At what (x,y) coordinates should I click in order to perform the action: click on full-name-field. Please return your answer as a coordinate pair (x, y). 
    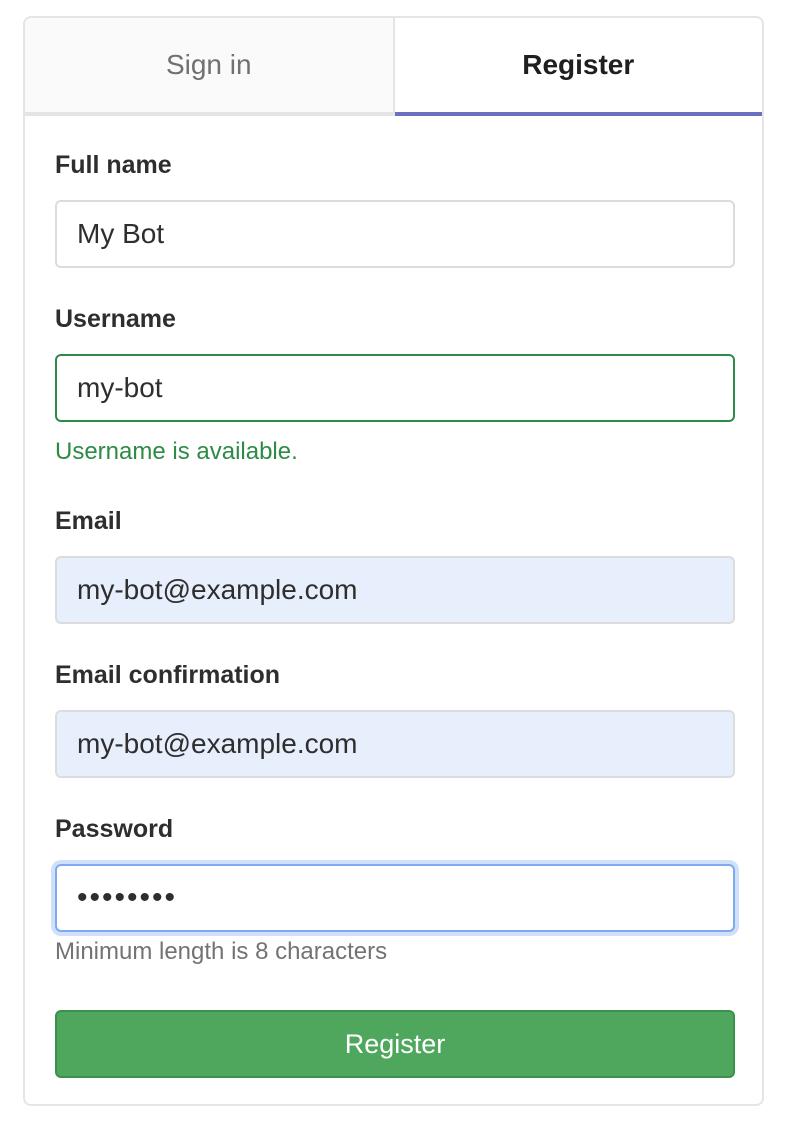
    Looking at the image, I should click on (395, 234).